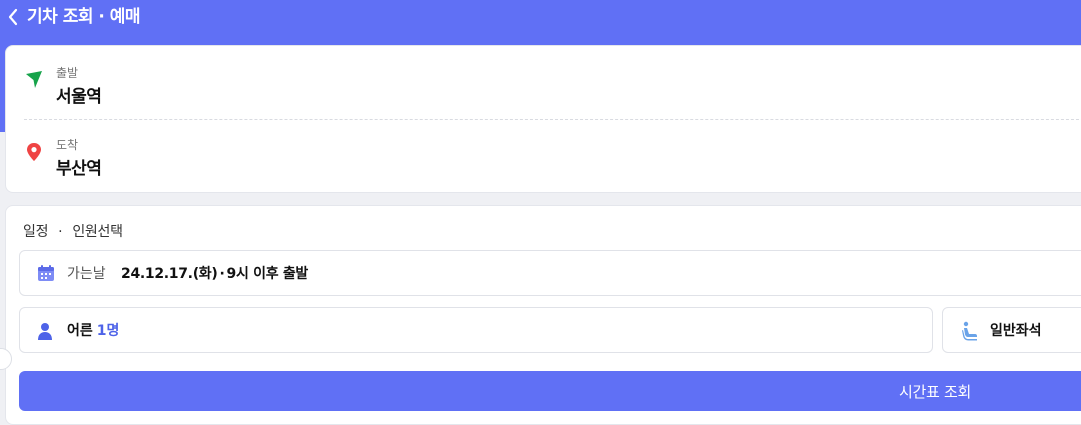 This screenshot has height=425, width=1081. Describe the element at coordinates (108, 331) in the screenshot. I see `passenger-count: 1명` at that location.